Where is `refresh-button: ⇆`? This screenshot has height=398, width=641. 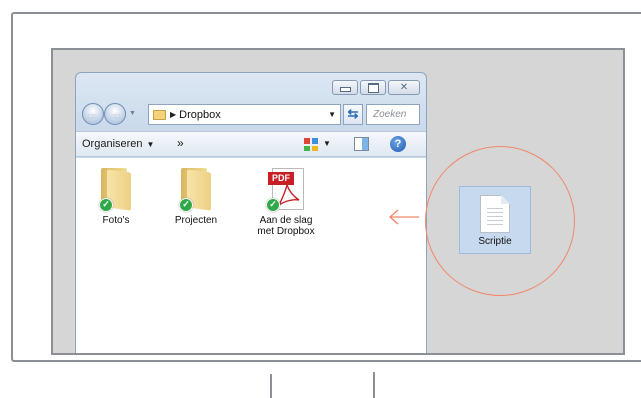
refresh-button: ⇆ is located at coordinates (353, 114).